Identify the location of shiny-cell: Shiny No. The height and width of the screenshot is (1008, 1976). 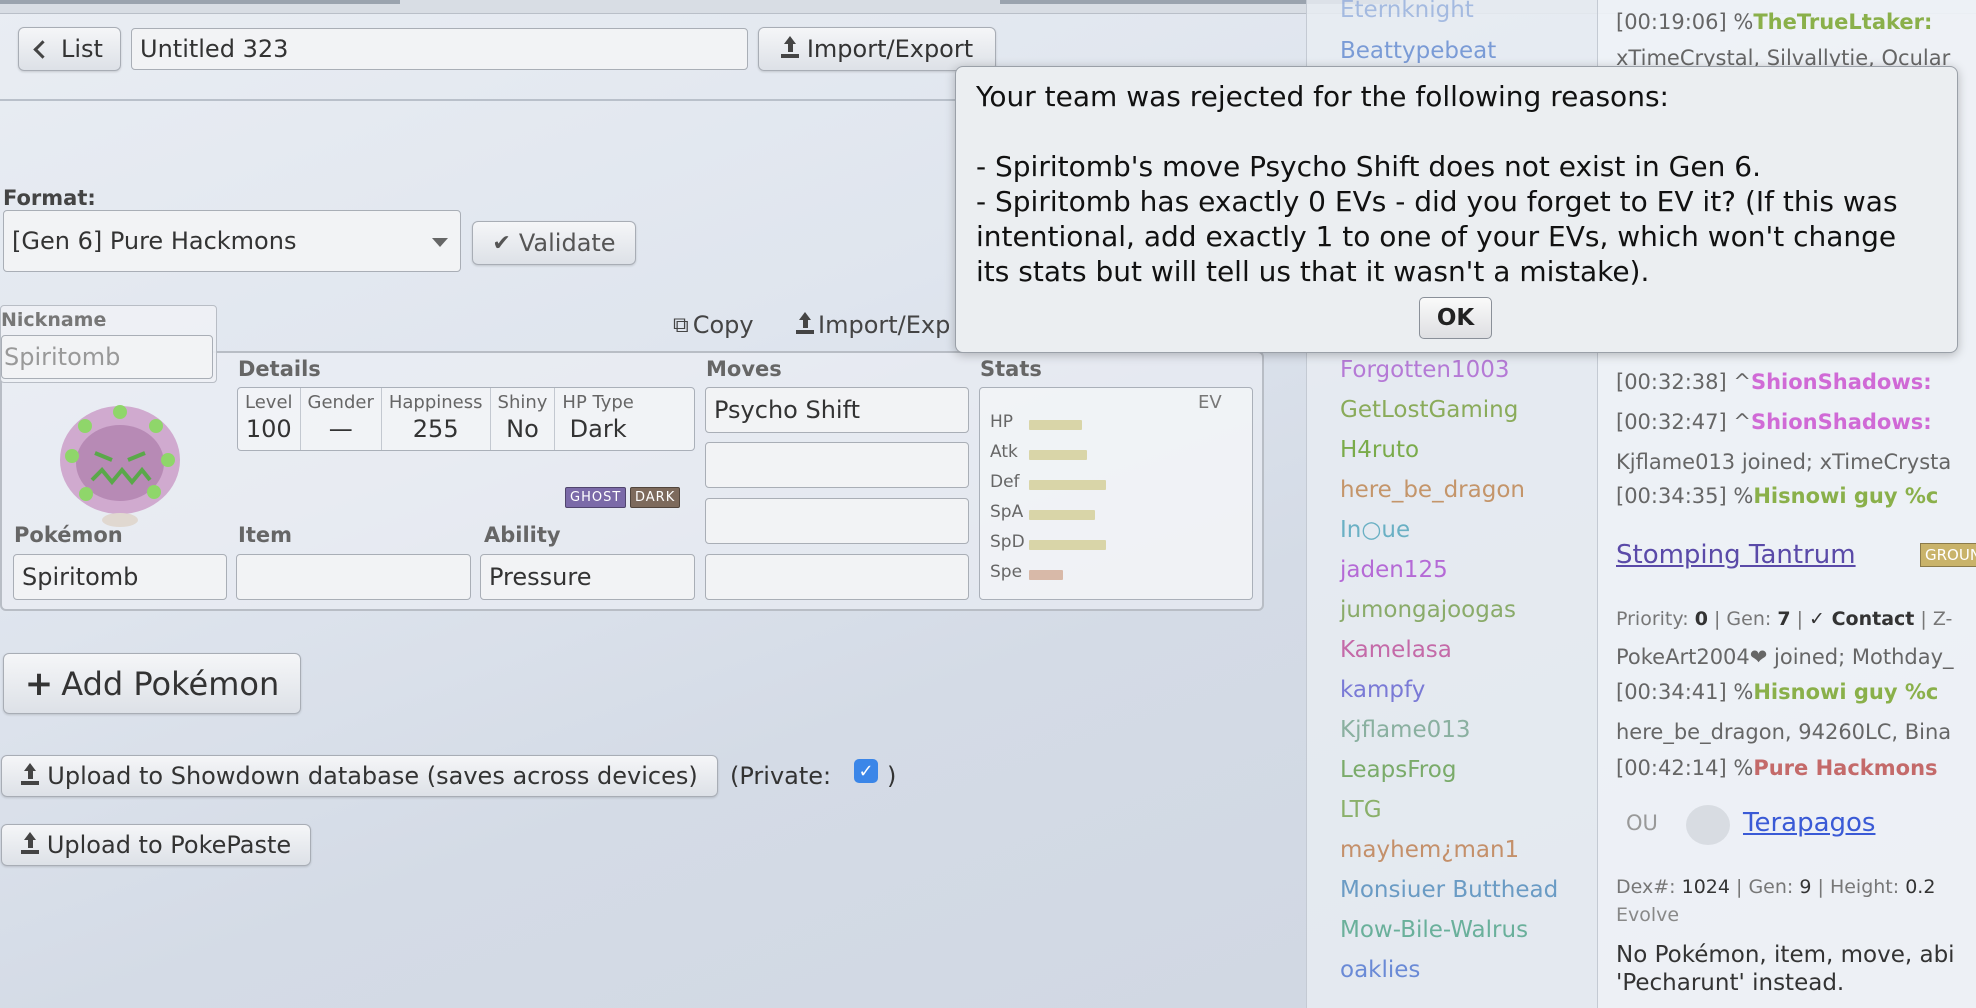
(523, 419).